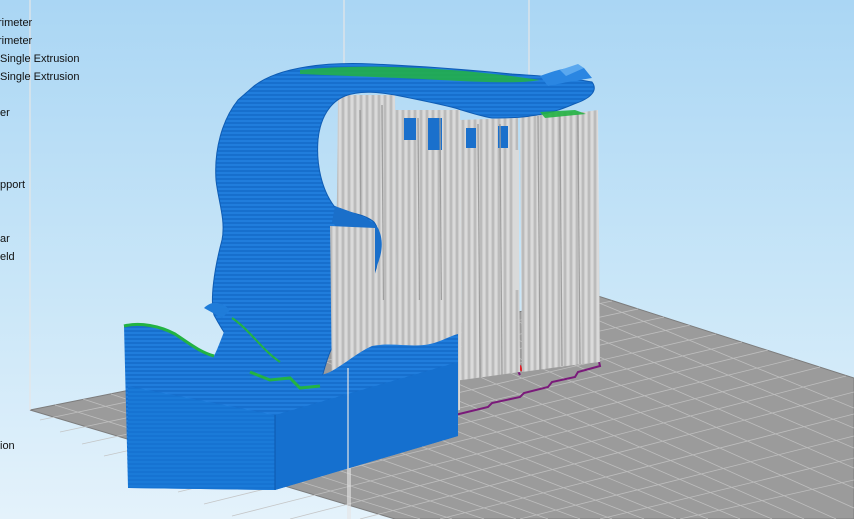  Describe the element at coordinates (7, 446) in the screenshot. I see `legend-item: ion` at that location.